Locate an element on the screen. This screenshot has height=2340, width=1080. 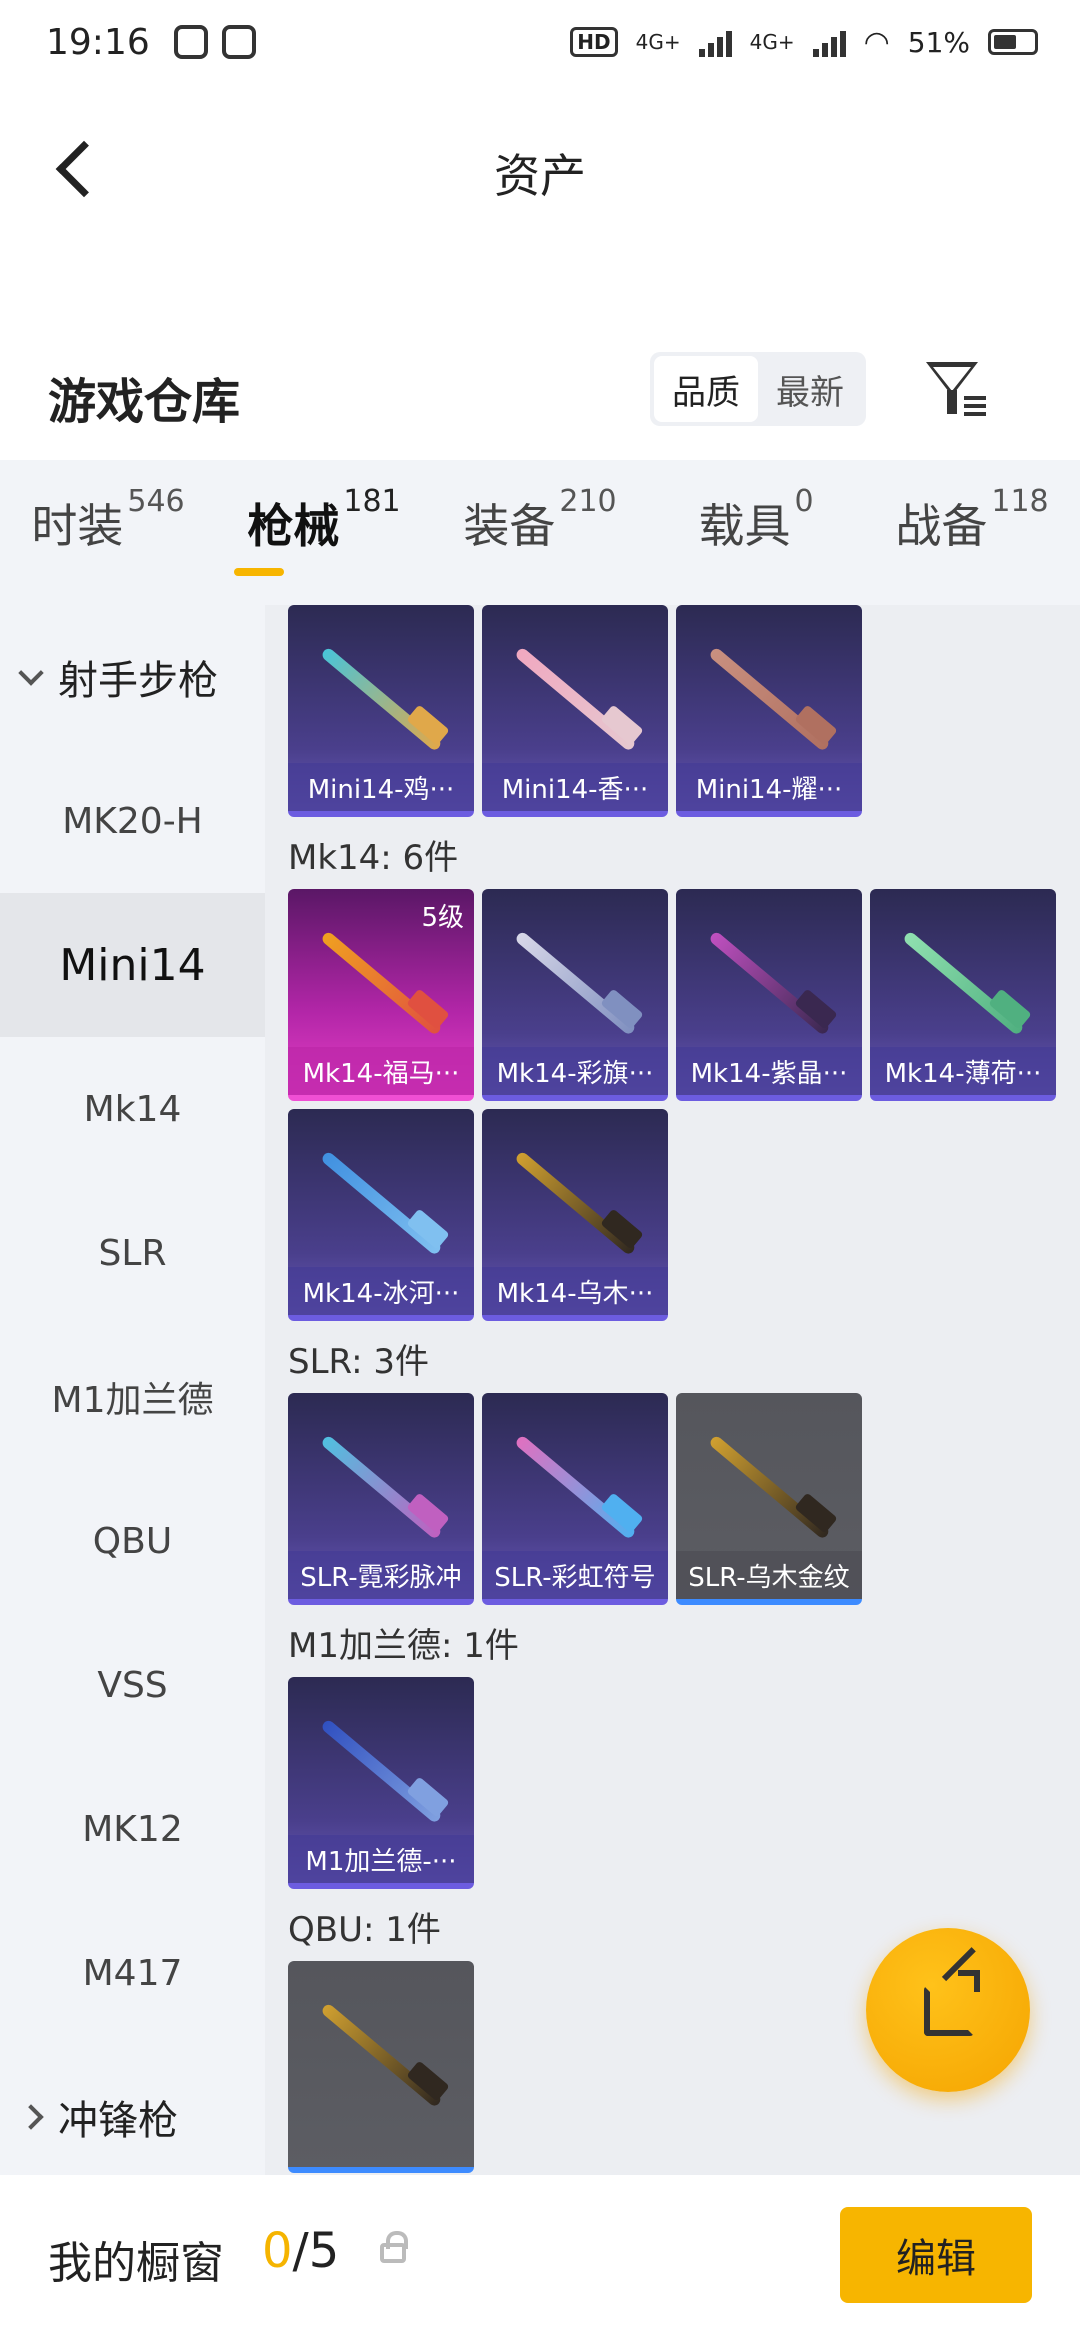
edit-button: 编辑 is located at coordinates (936, 2255).